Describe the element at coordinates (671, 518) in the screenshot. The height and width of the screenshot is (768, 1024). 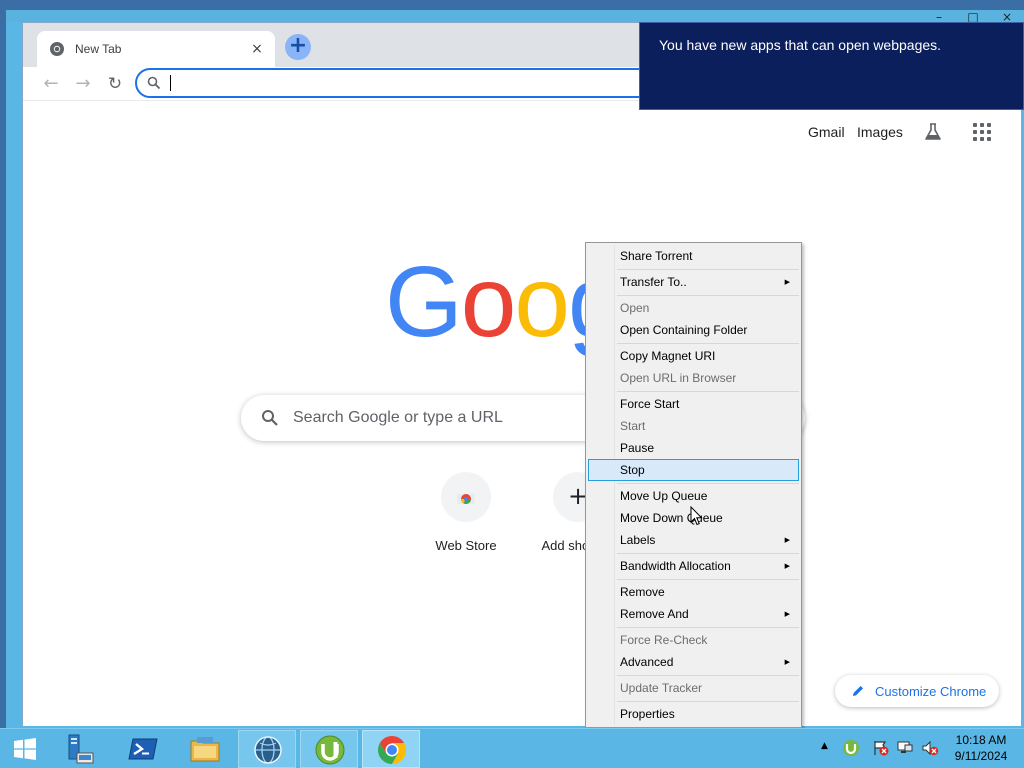
I see `menu-item-label: Move Down Queue` at that location.